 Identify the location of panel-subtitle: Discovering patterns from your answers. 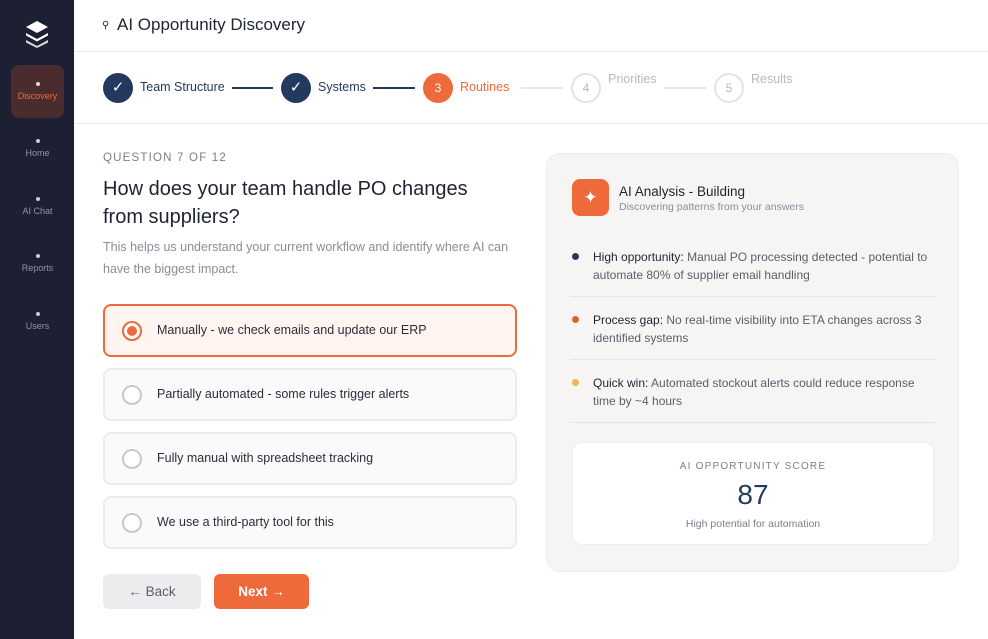
(711, 207).